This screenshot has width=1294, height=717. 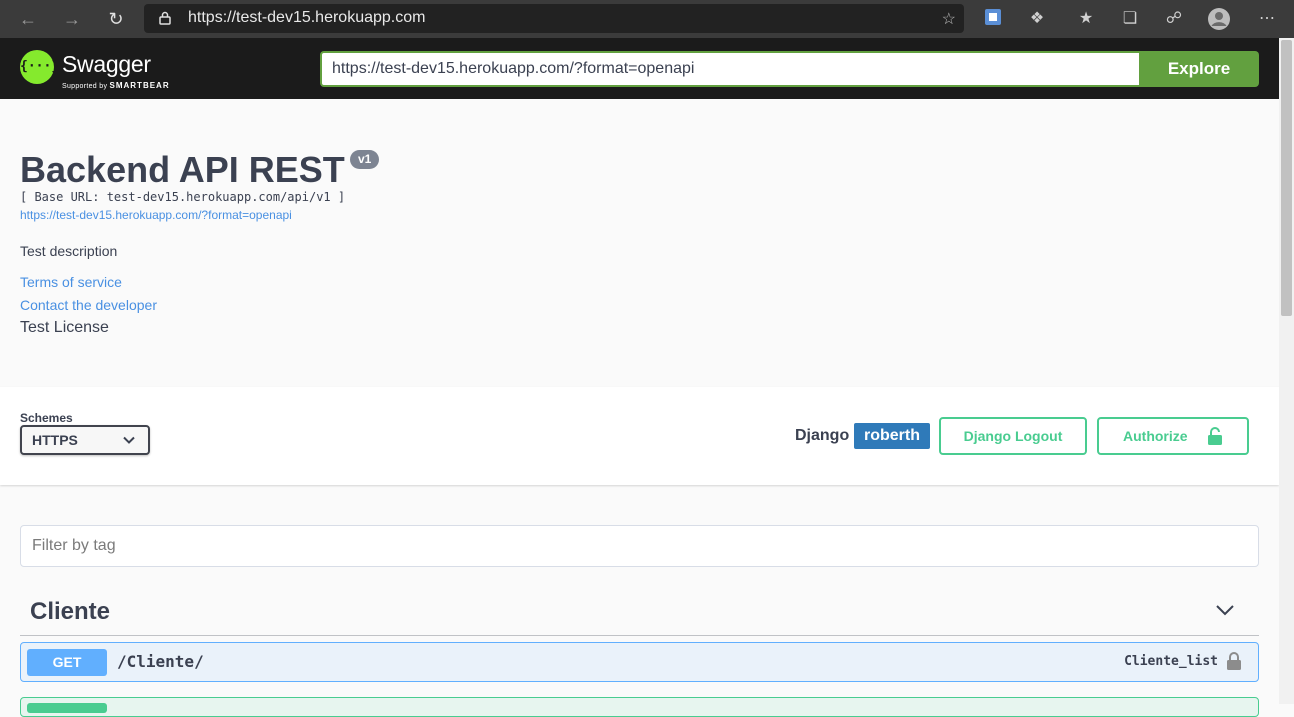 What do you see at coordinates (1155, 436) in the screenshot?
I see `authorize-label: Authorize` at bounding box center [1155, 436].